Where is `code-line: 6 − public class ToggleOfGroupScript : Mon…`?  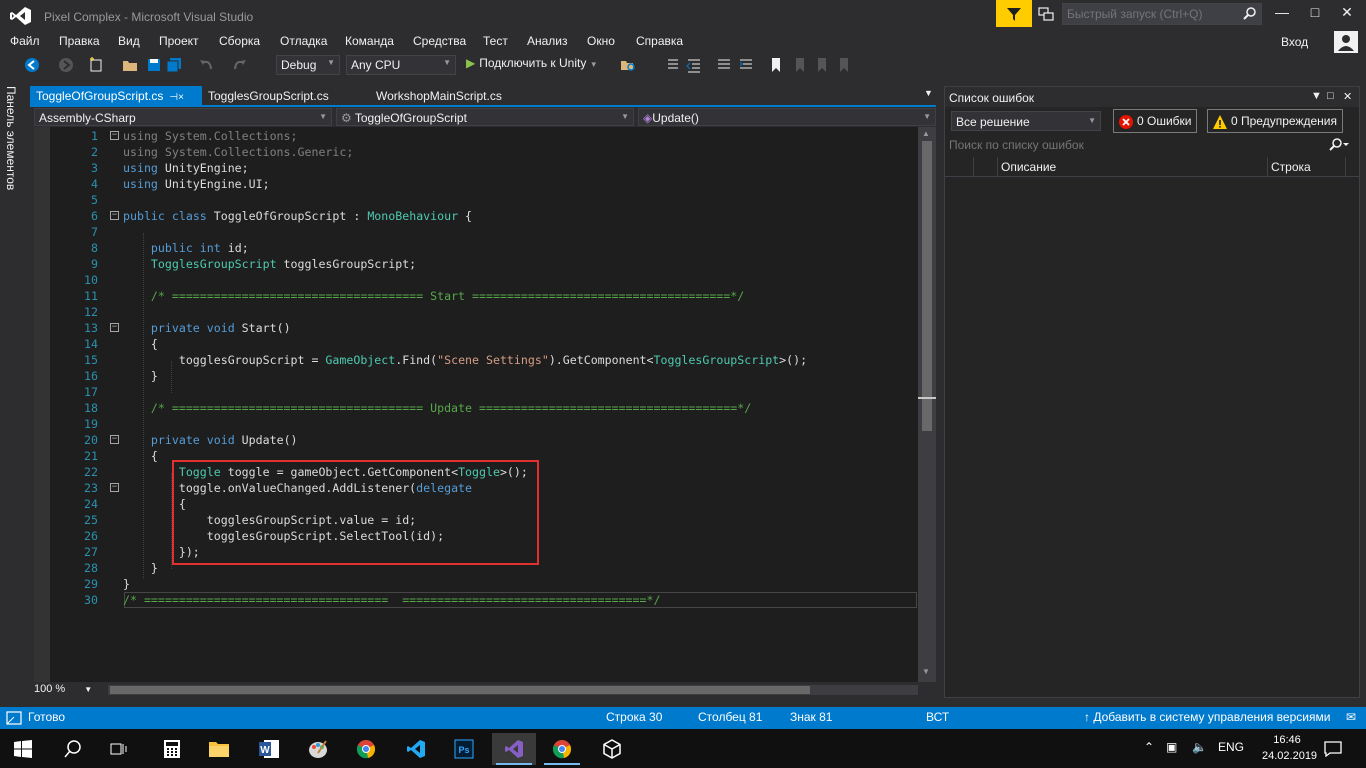 code-line: 6 − public class ToggleOfGroupScript : Mon… is located at coordinates (484, 216).